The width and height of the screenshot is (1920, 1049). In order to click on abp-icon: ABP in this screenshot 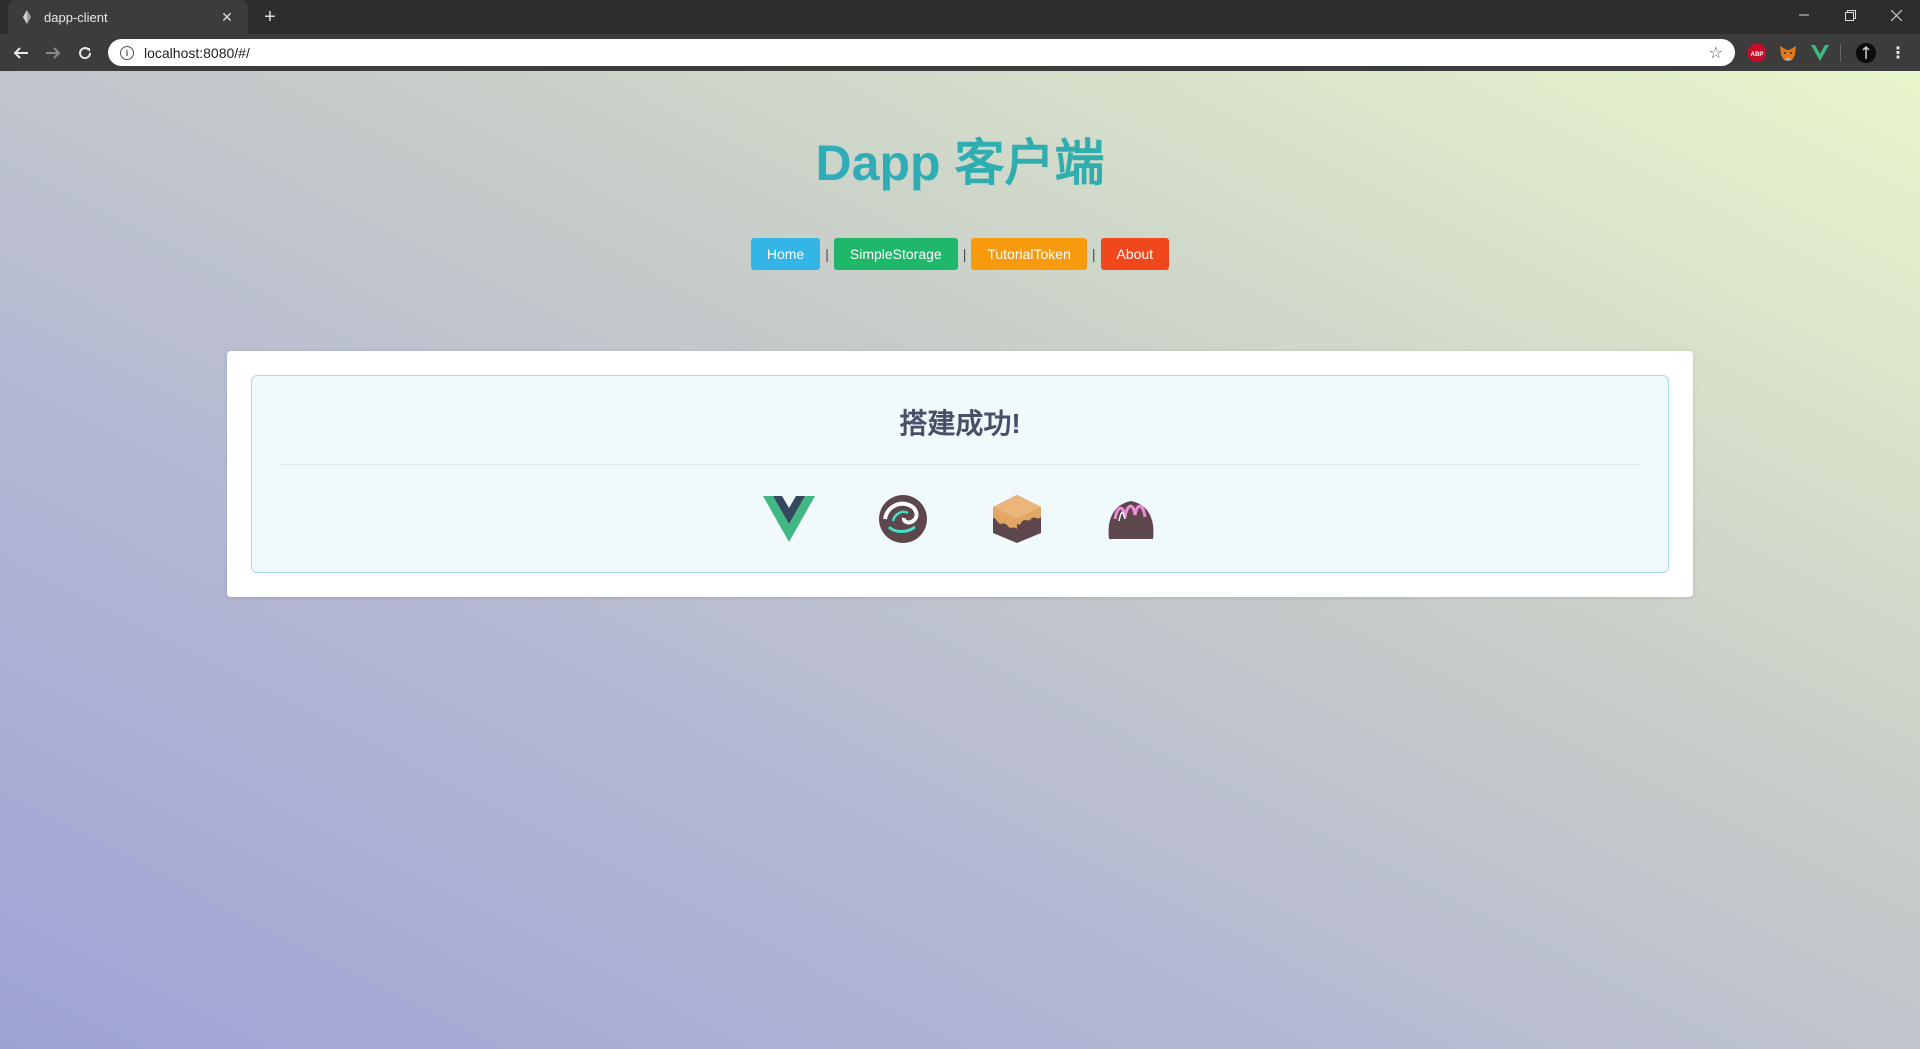, I will do `click(1757, 53)`.